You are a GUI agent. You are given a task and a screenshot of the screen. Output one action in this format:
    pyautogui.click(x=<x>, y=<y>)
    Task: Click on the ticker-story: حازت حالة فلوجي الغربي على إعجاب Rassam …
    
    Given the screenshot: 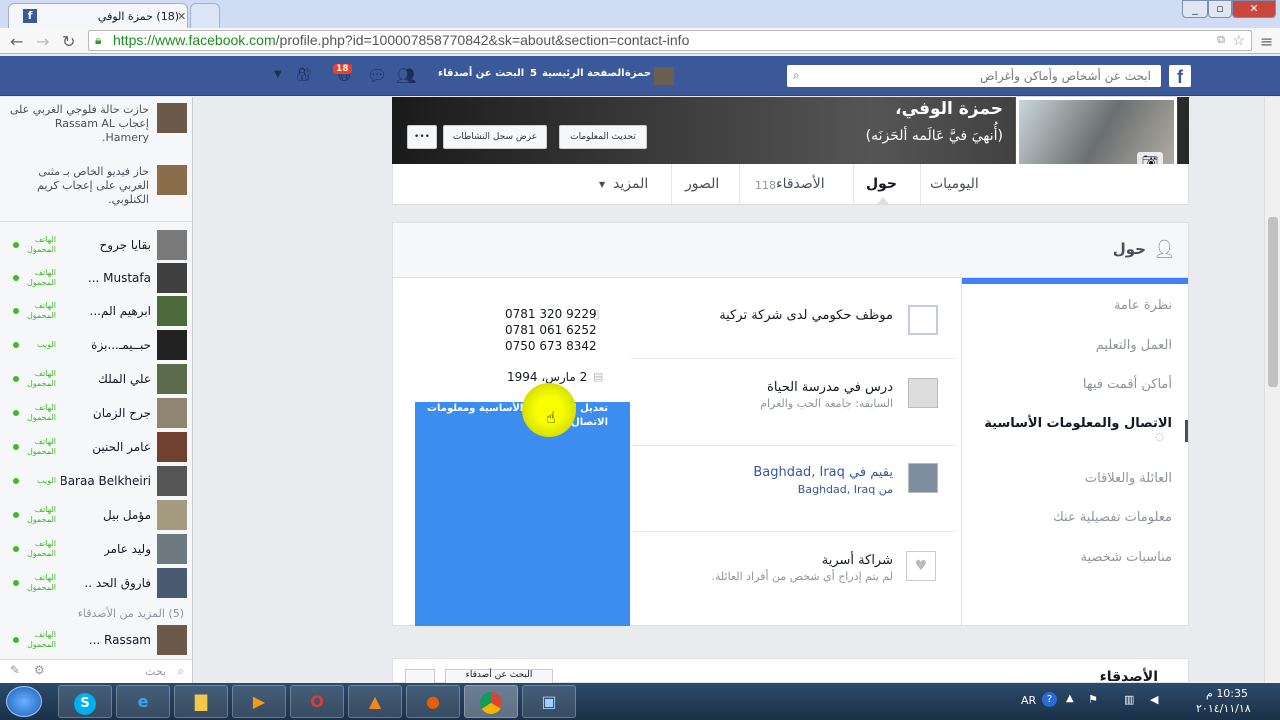 What is the action you would take?
    pyautogui.click(x=96, y=124)
    